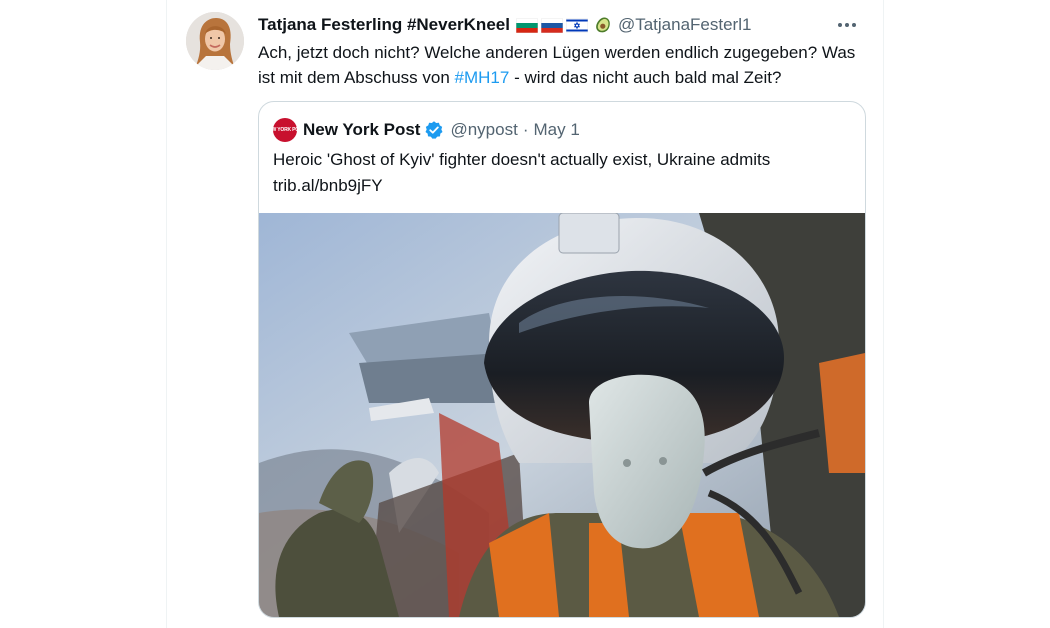  Describe the element at coordinates (526, 25) in the screenshot. I see `bulgaria-flag-icon` at that location.